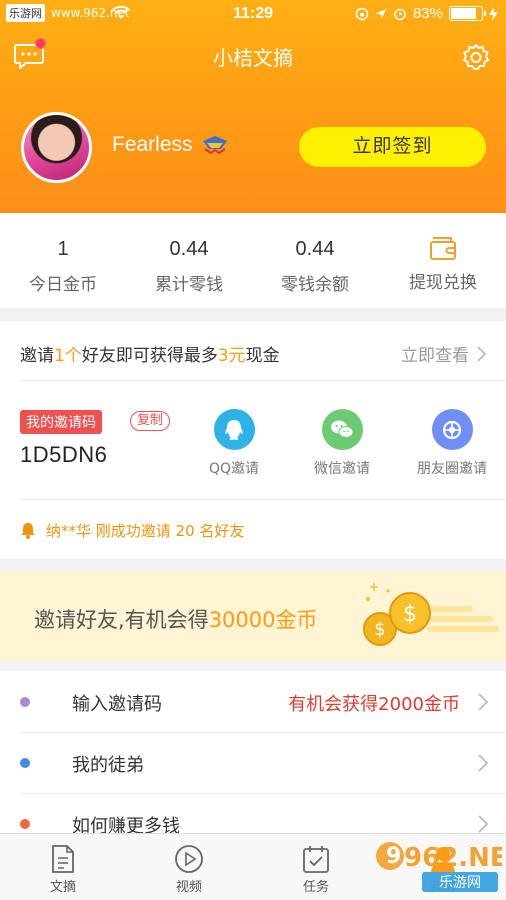 The image size is (506, 900). What do you see at coordinates (145, 531) in the screenshot?
I see `notice-text: 纳**华 刚成功邀请 20 名好友` at bounding box center [145, 531].